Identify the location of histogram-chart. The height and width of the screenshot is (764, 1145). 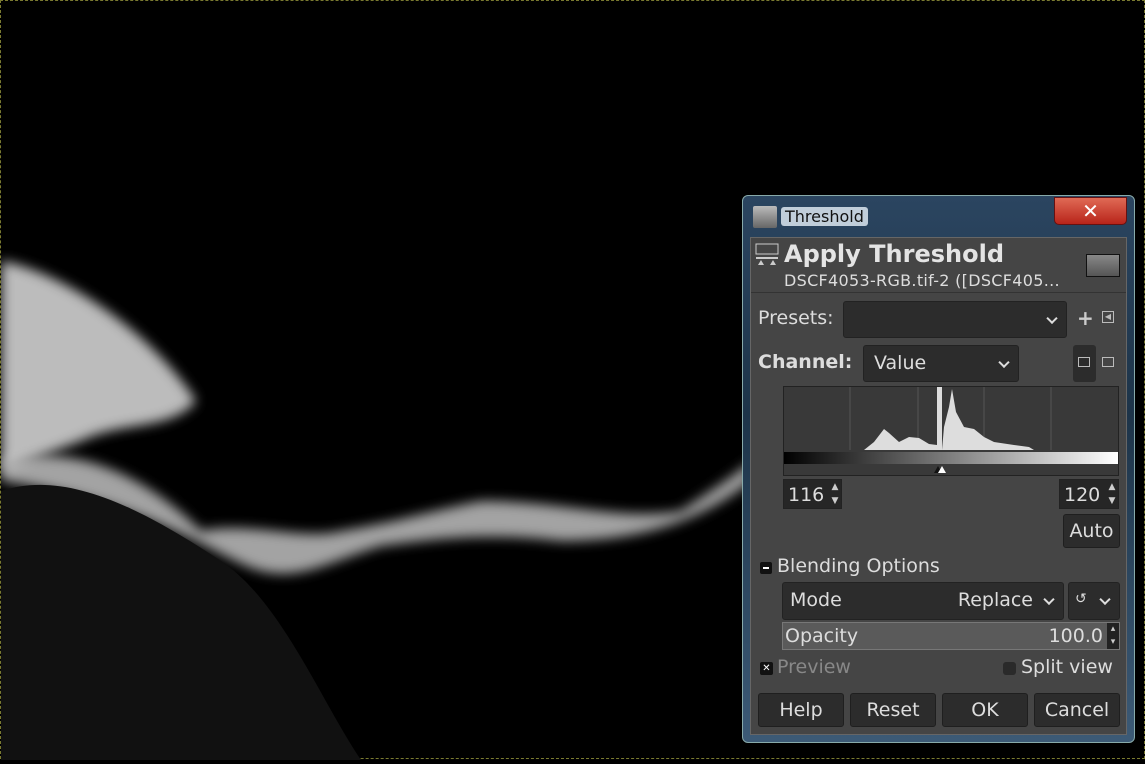
(951, 430).